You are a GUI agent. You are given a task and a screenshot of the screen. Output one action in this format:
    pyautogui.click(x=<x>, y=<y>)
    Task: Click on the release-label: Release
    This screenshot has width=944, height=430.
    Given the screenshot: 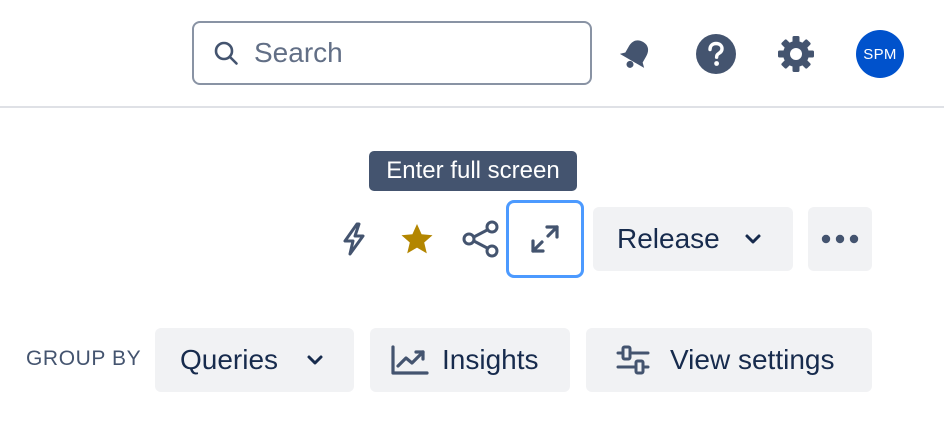 What is the action you would take?
    pyautogui.click(x=668, y=238)
    